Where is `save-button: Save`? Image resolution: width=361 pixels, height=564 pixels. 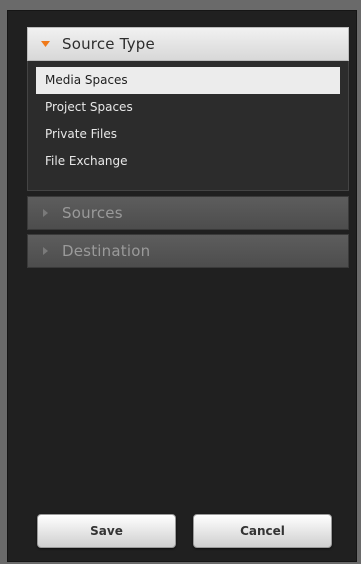
save-button: Save is located at coordinates (106, 531).